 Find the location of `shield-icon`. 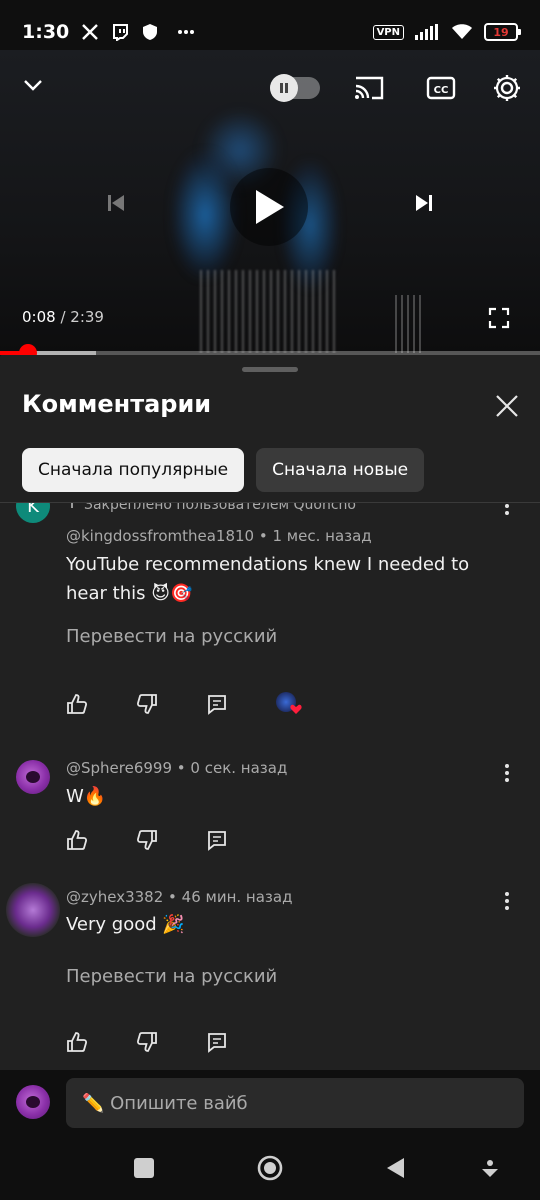

shield-icon is located at coordinates (150, 32).